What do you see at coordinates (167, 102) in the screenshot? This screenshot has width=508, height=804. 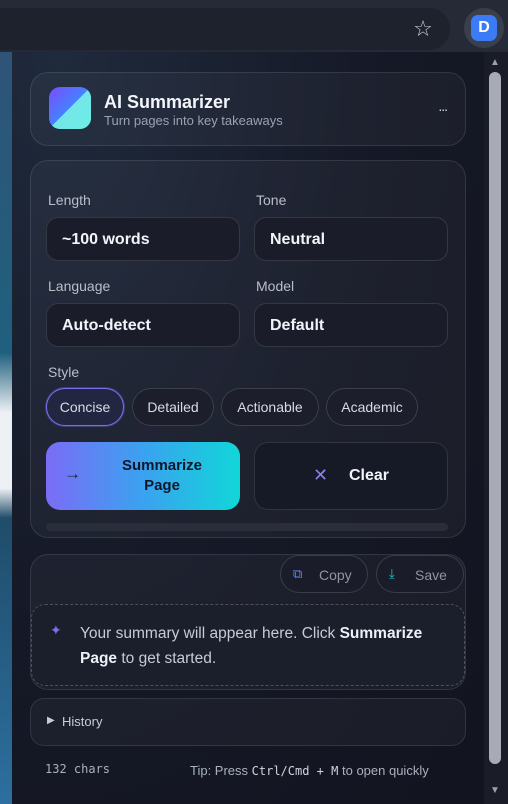 I see `app-title: AI Summarizer` at bounding box center [167, 102].